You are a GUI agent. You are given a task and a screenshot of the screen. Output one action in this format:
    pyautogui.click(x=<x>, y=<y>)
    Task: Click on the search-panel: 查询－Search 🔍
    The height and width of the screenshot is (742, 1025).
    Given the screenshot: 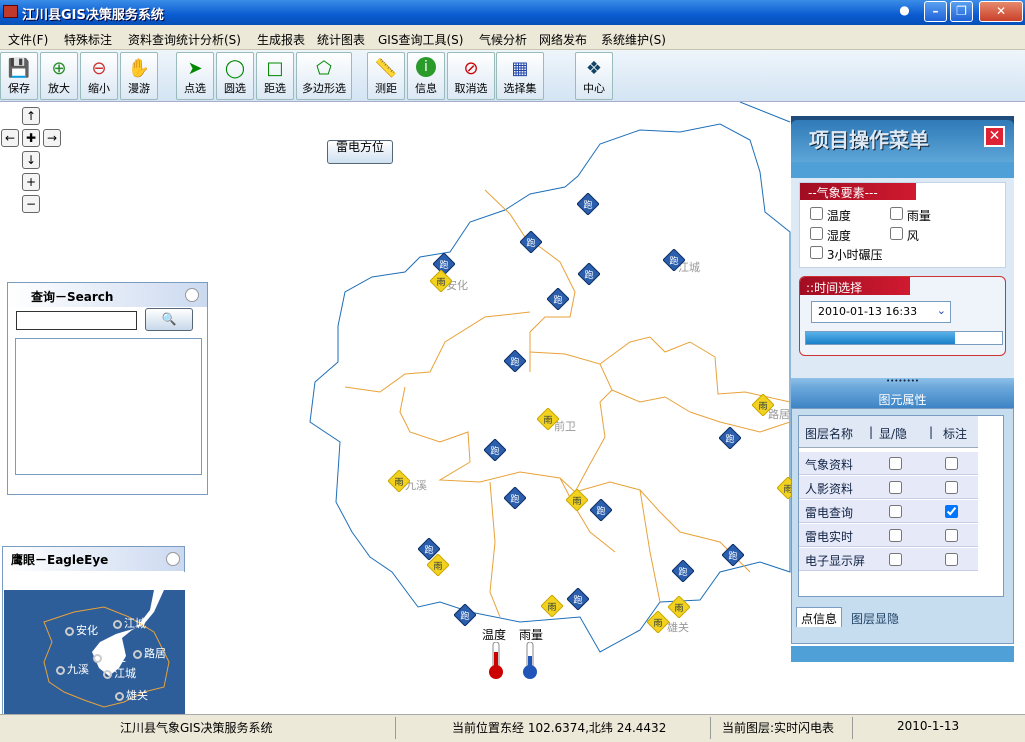 What is the action you would take?
    pyautogui.click(x=107, y=388)
    